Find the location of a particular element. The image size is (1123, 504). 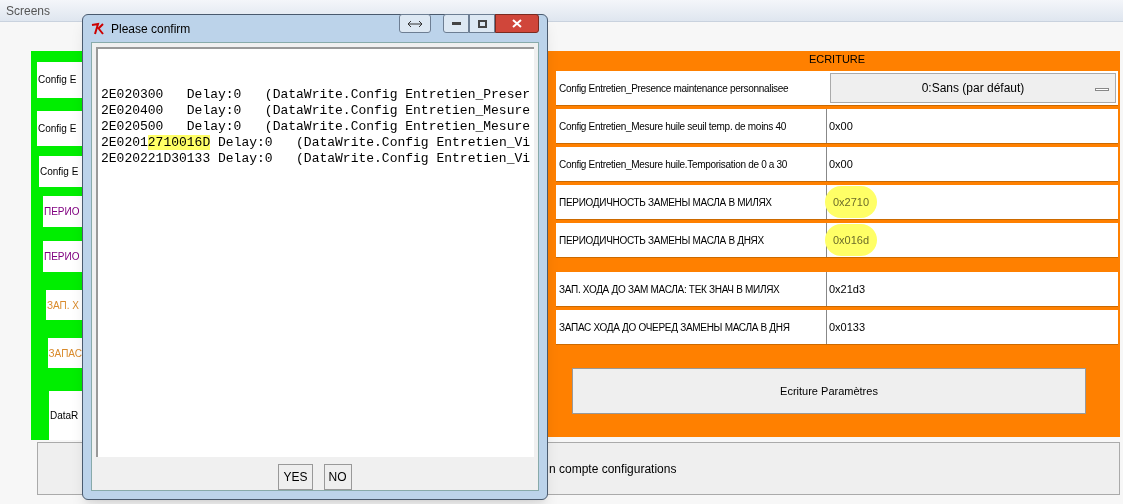

minimize-icon is located at coordinates (456, 23).